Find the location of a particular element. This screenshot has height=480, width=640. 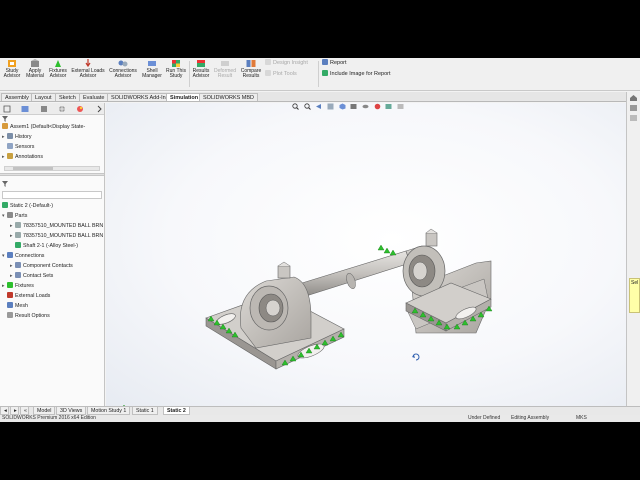

tree-item-contact-sets: ▸ Contact Sets is located at coordinates (31, 276).